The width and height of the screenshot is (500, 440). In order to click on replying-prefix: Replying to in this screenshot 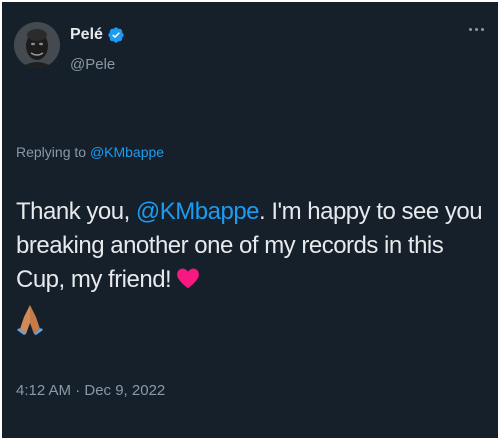, I will do `click(51, 152)`.